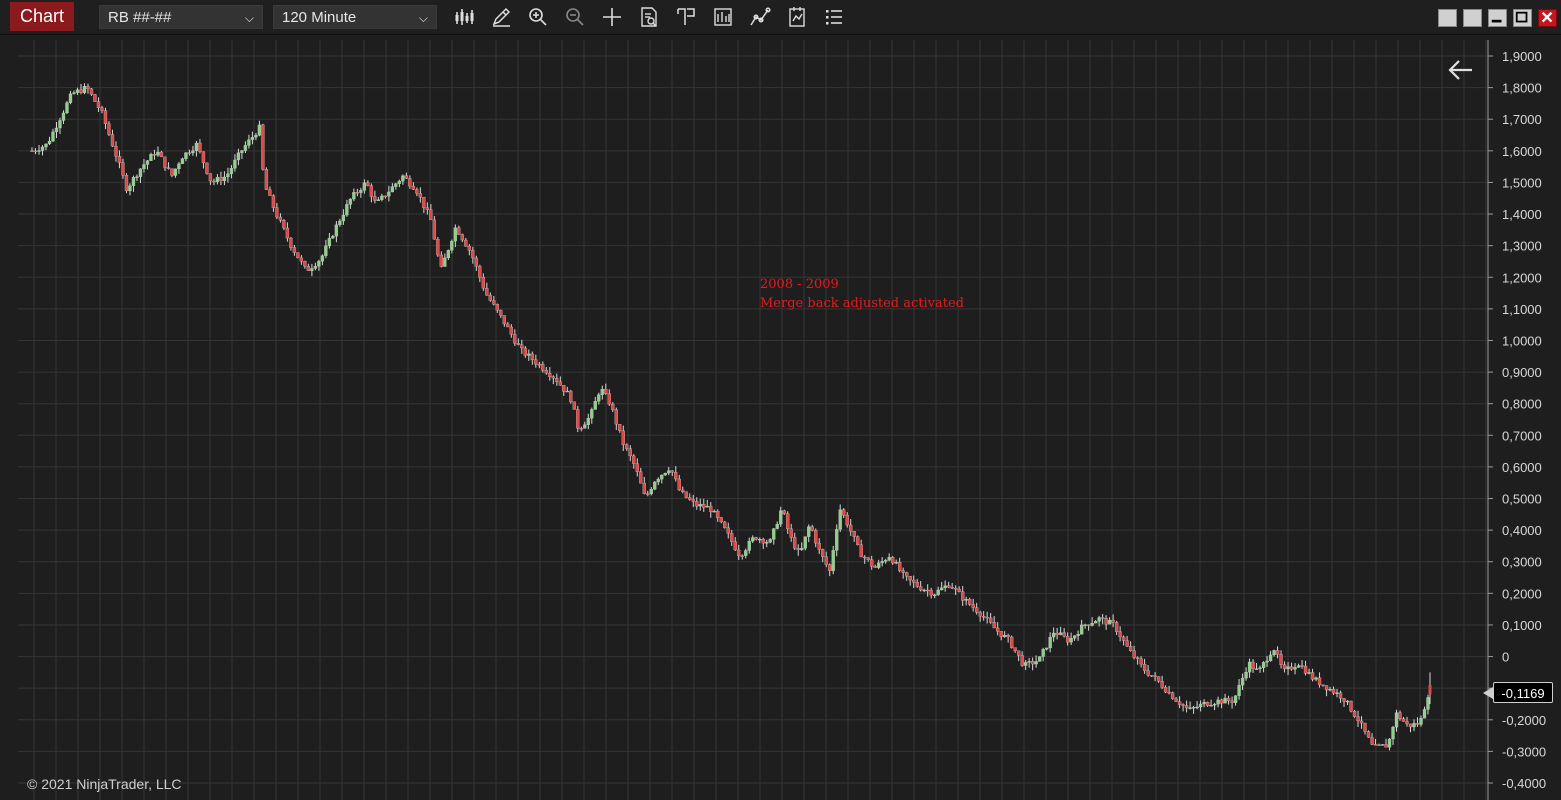 Image resolution: width=1561 pixels, height=800 pixels. Describe the element at coordinates (1518, 692) in the screenshot. I see `last-price-marker: -0,1169` at that location.